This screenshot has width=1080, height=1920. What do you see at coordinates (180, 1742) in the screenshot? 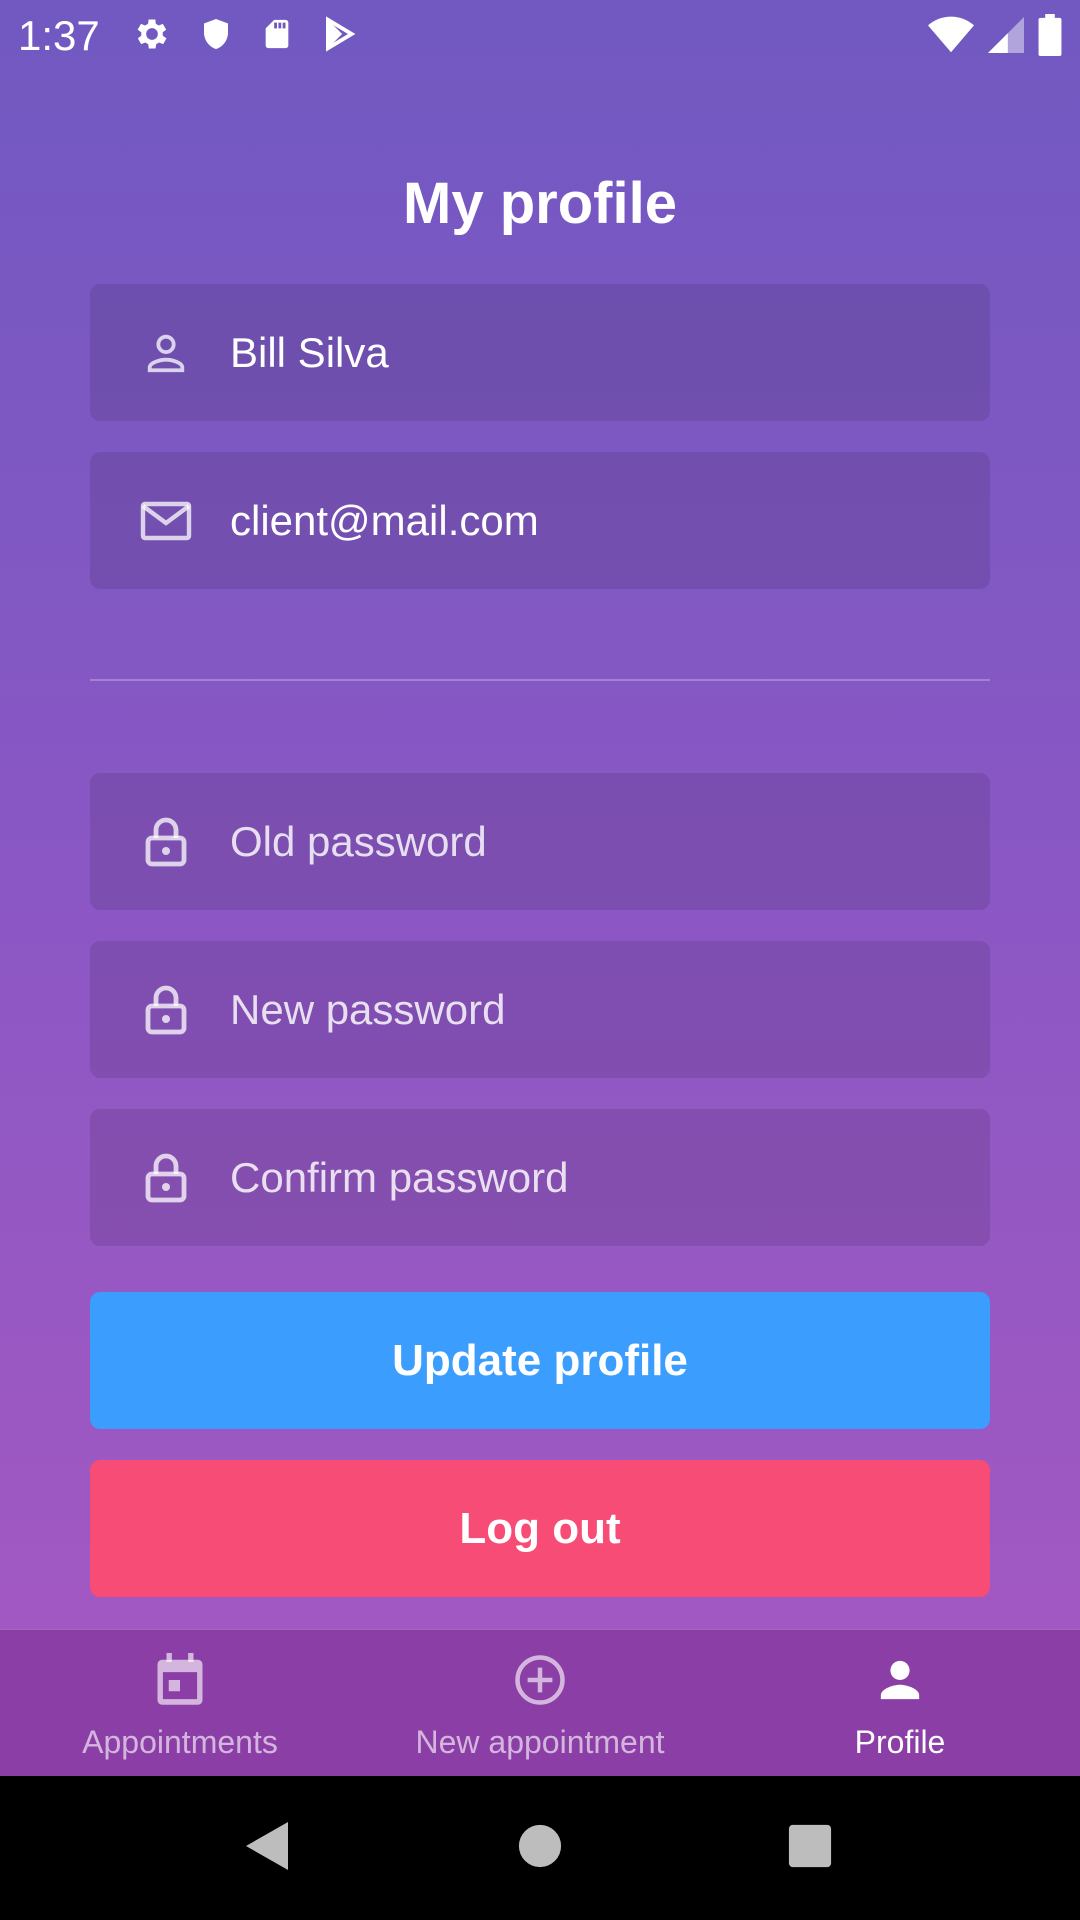
I see `tab-appointments-label: Appointments` at bounding box center [180, 1742].